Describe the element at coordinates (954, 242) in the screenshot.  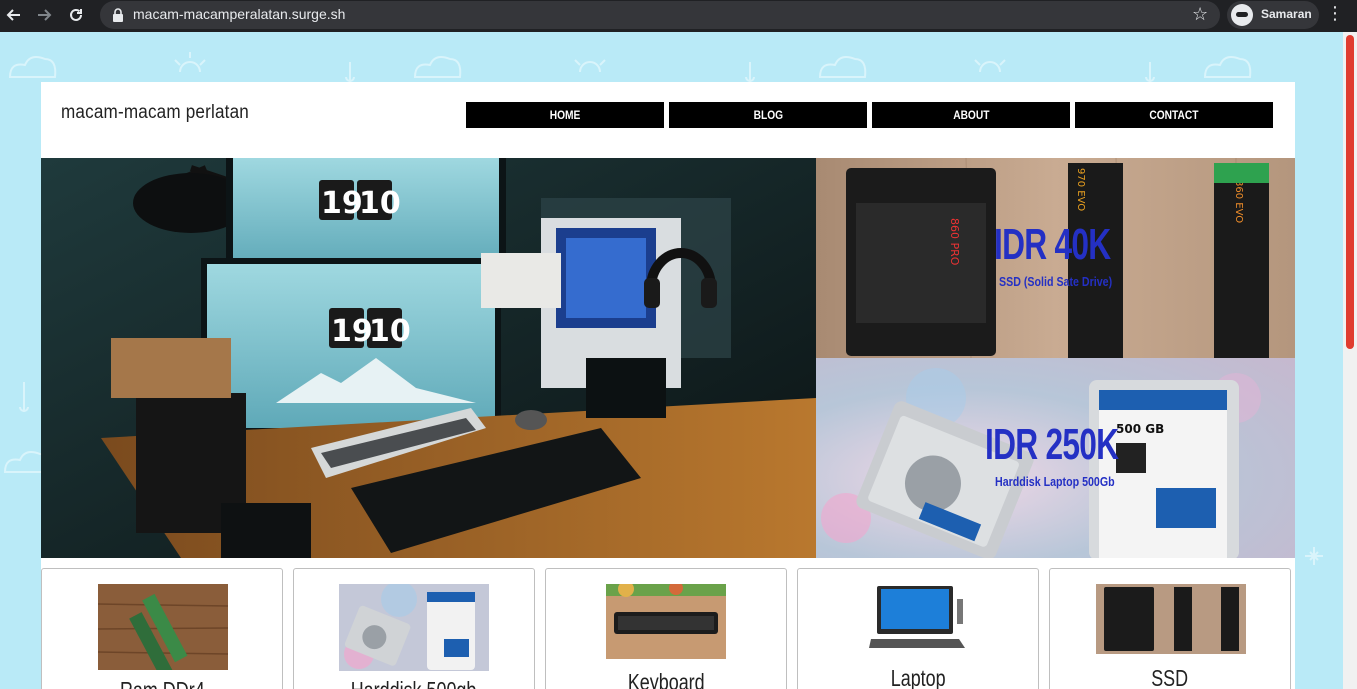
I see `svg-text: 860 PRO` at that location.